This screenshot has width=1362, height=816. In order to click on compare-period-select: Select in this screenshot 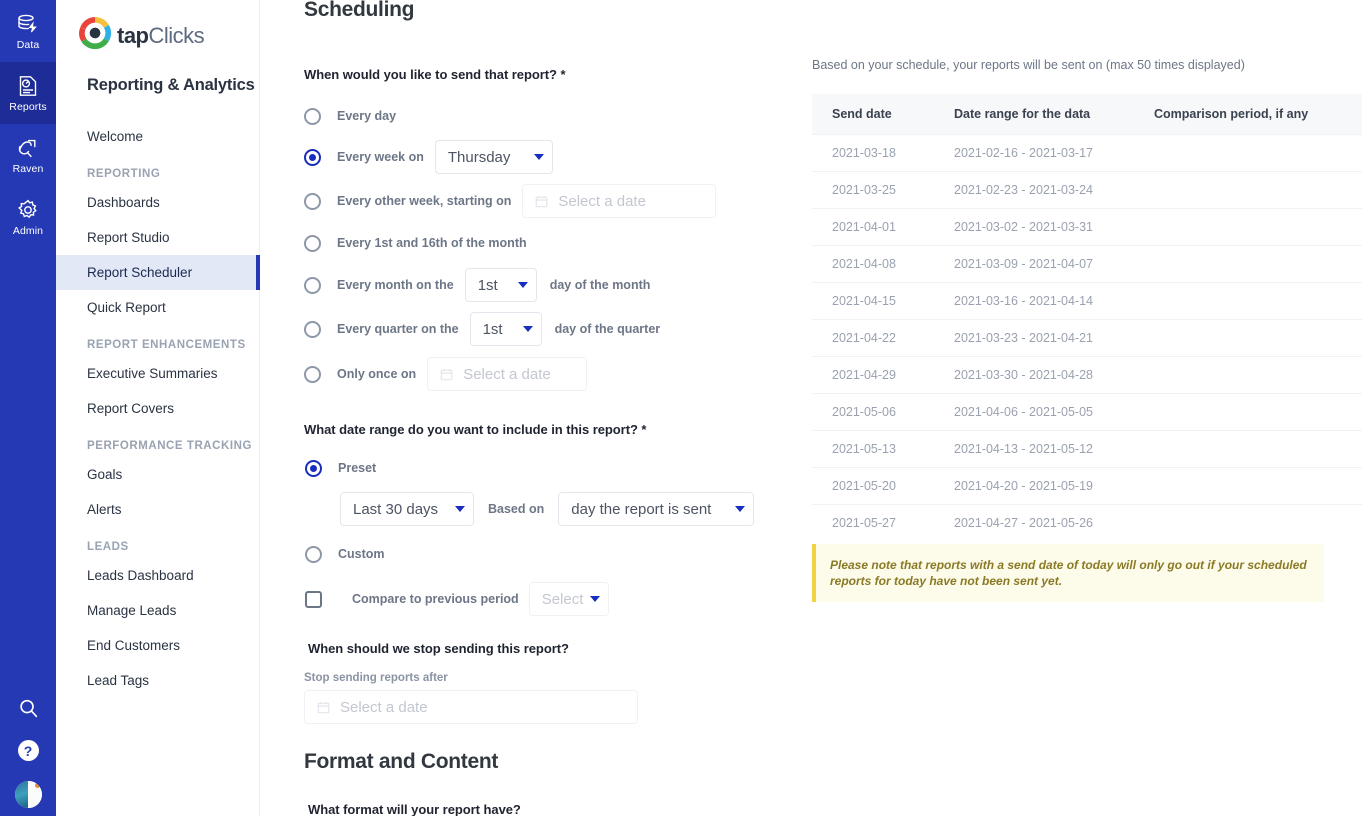, I will do `click(568, 599)`.